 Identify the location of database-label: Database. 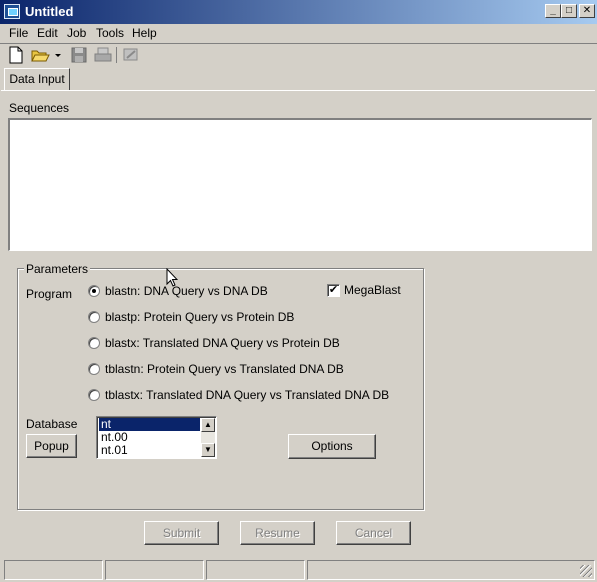
(52, 424).